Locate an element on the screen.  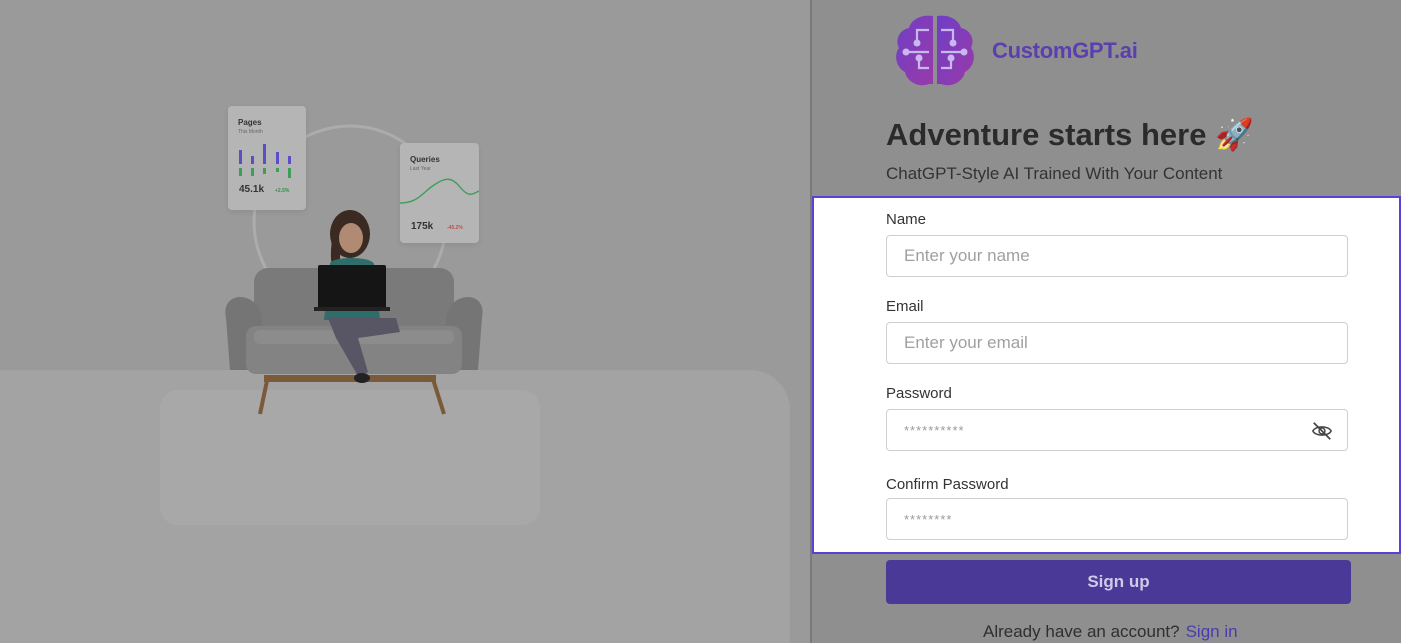
name-field-wrapper is located at coordinates (1117, 256).